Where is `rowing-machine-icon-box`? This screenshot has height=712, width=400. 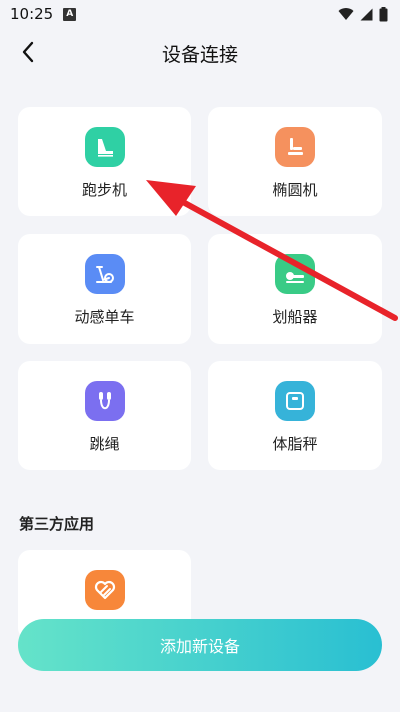 rowing-machine-icon-box is located at coordinates (295, 274).